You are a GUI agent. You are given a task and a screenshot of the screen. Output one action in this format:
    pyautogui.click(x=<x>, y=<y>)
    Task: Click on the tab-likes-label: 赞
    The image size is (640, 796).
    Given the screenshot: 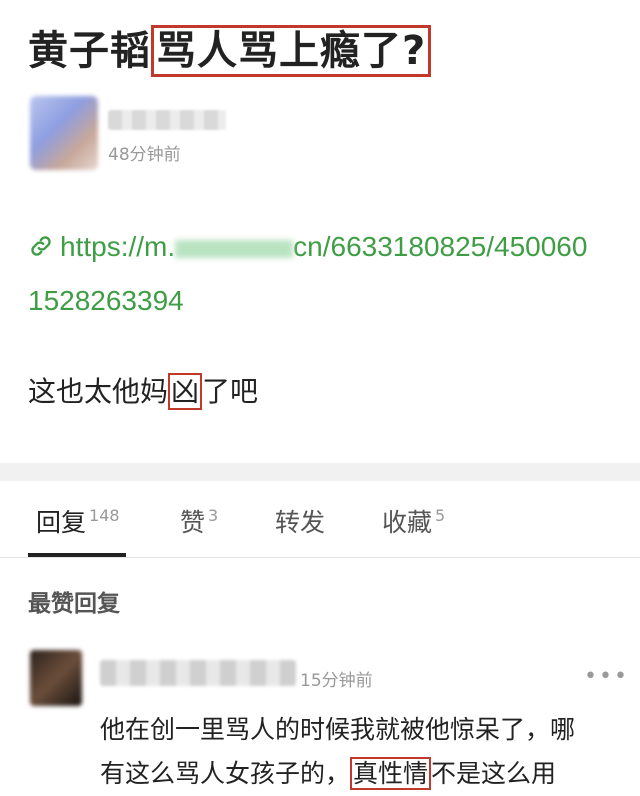 What is the action you would take?
    pyautogui.click(x=193, y=522)
    